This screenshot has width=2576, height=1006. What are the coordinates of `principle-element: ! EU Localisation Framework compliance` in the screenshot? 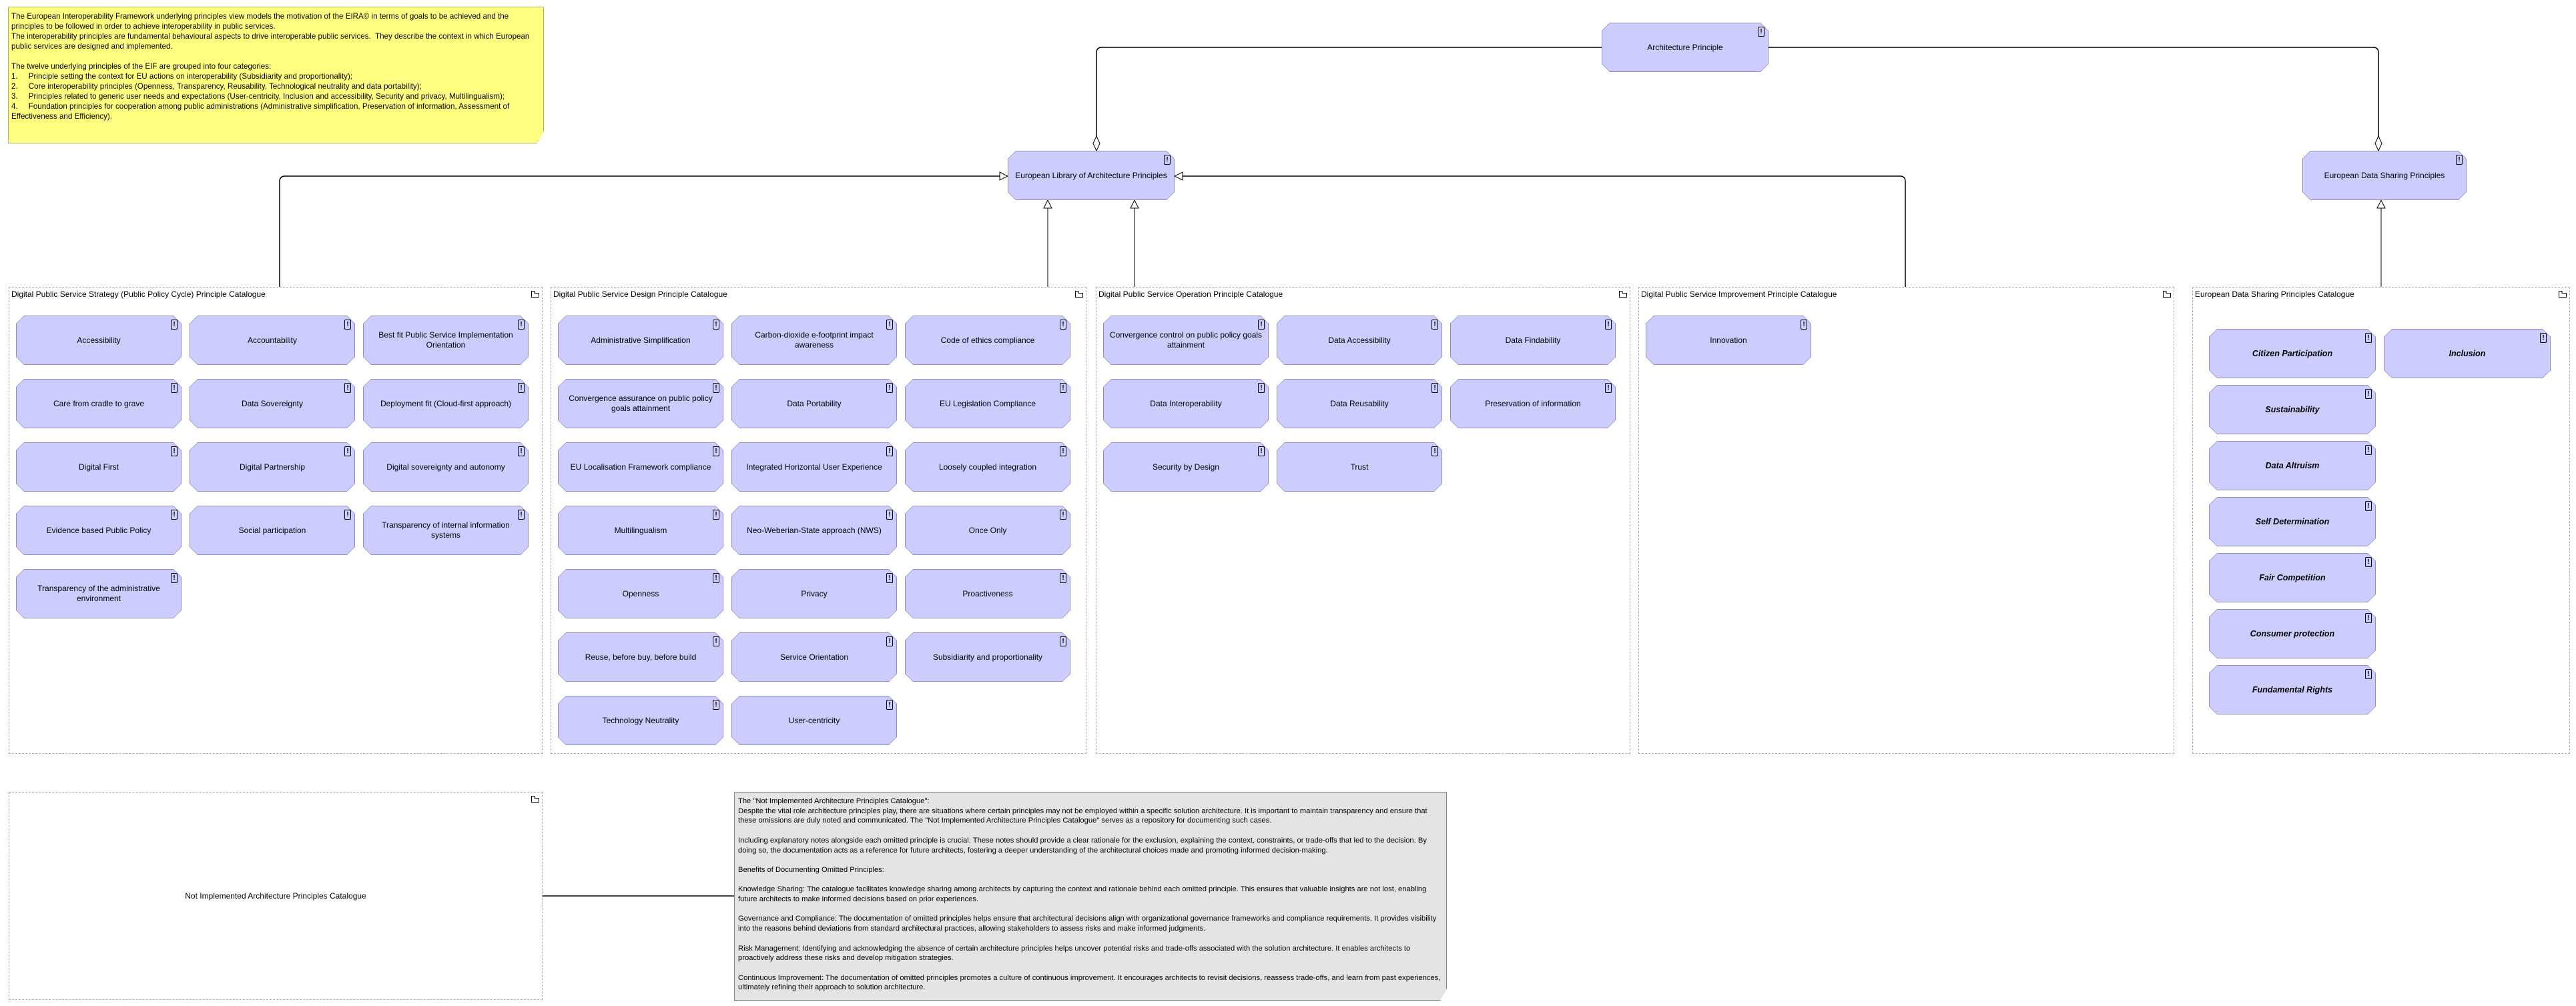 It's located at (640, 467).